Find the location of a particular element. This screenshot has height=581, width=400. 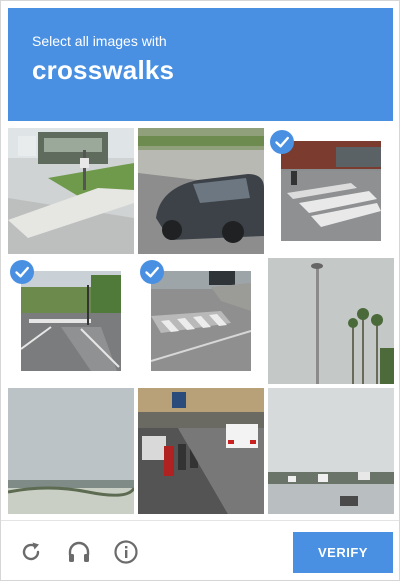

verify-button: VERIFY is located at coordinates (343, 552).